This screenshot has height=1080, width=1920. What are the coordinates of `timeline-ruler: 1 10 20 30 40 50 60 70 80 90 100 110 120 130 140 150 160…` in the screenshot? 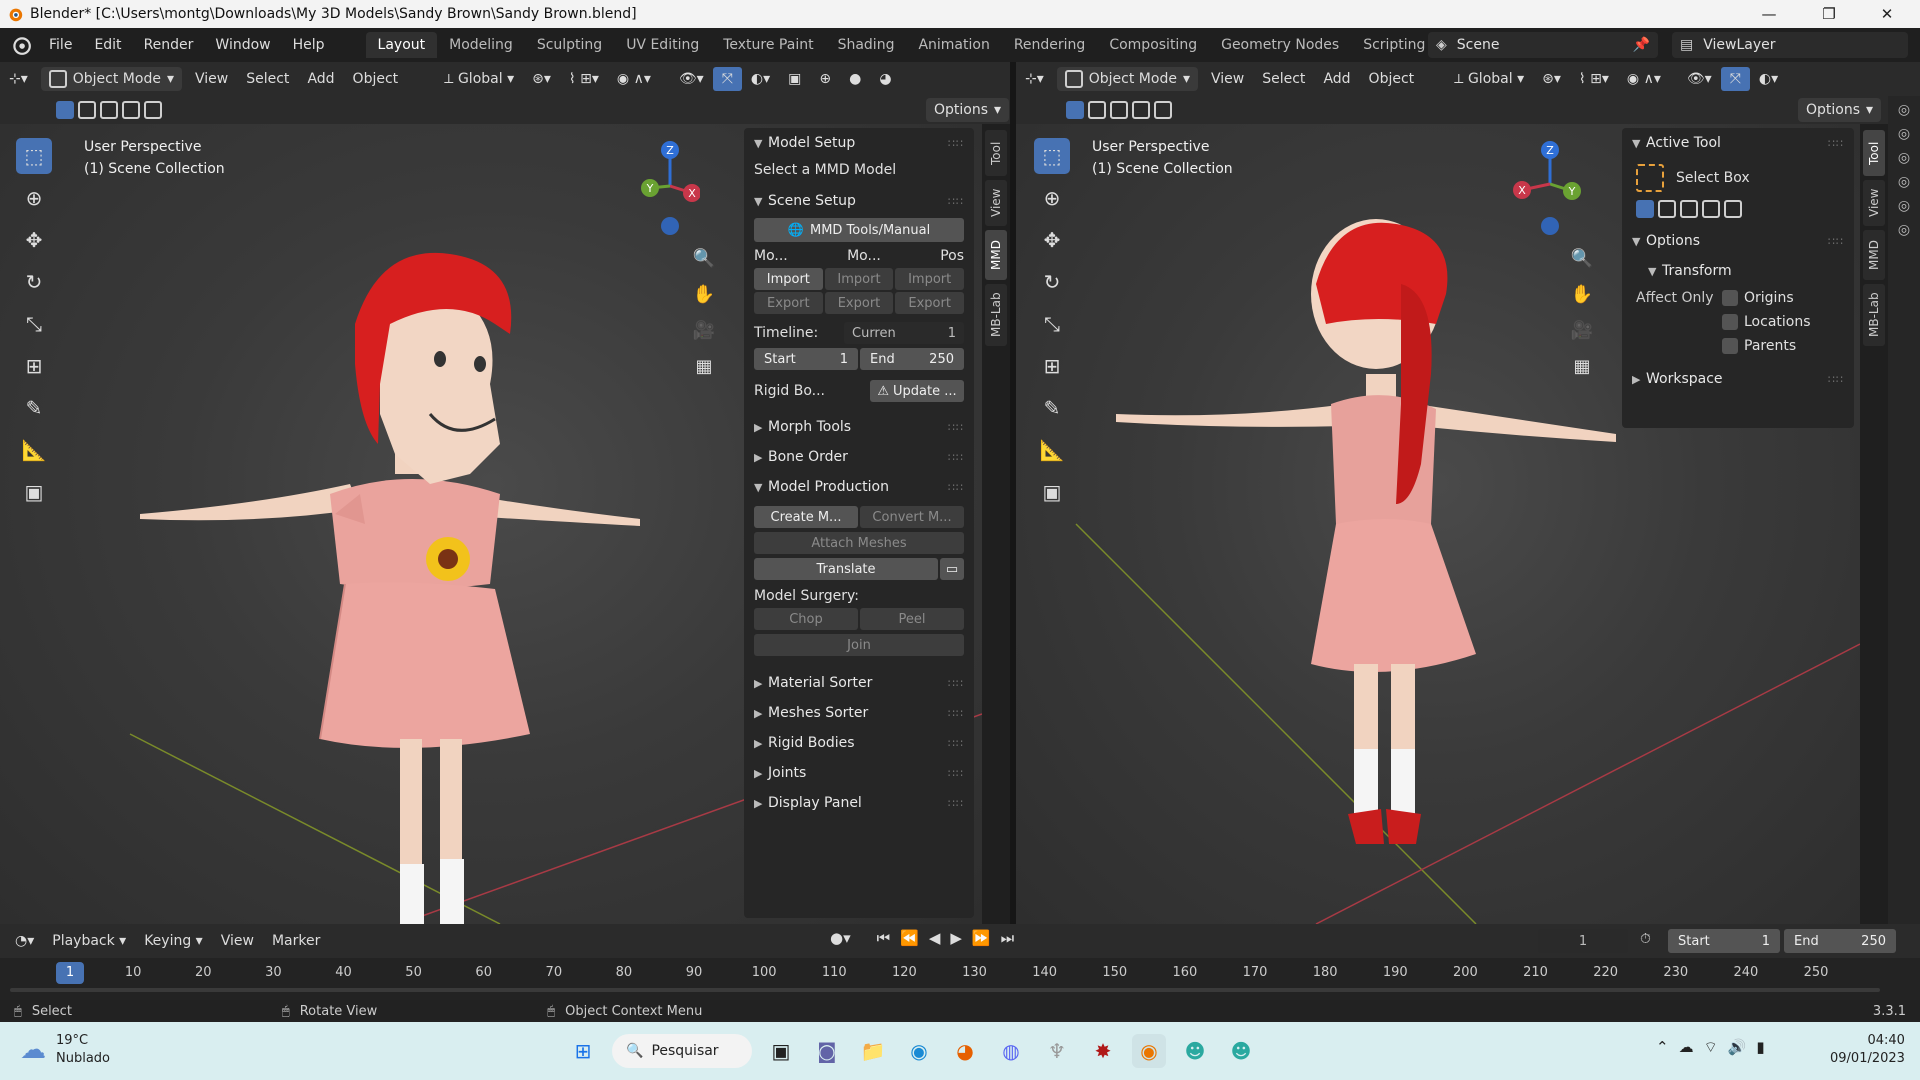 It's located at (960, 979).